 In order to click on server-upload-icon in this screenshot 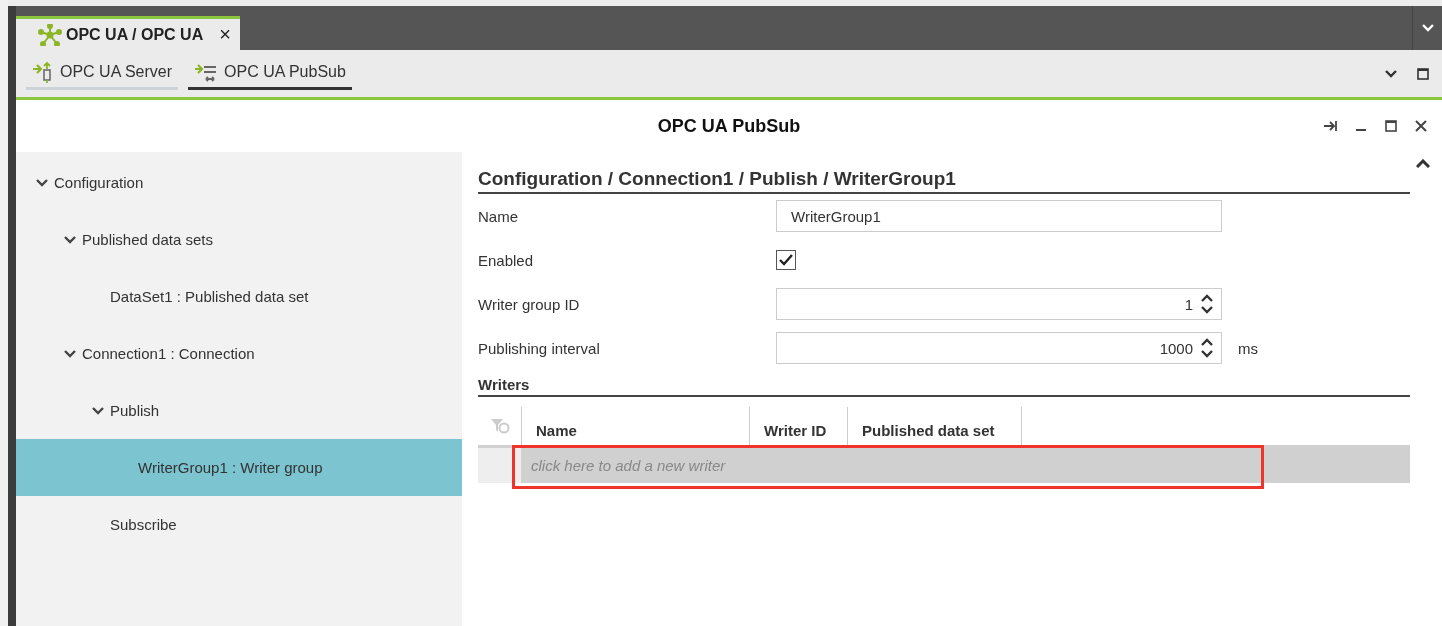, I will do `click(43, 72)`.